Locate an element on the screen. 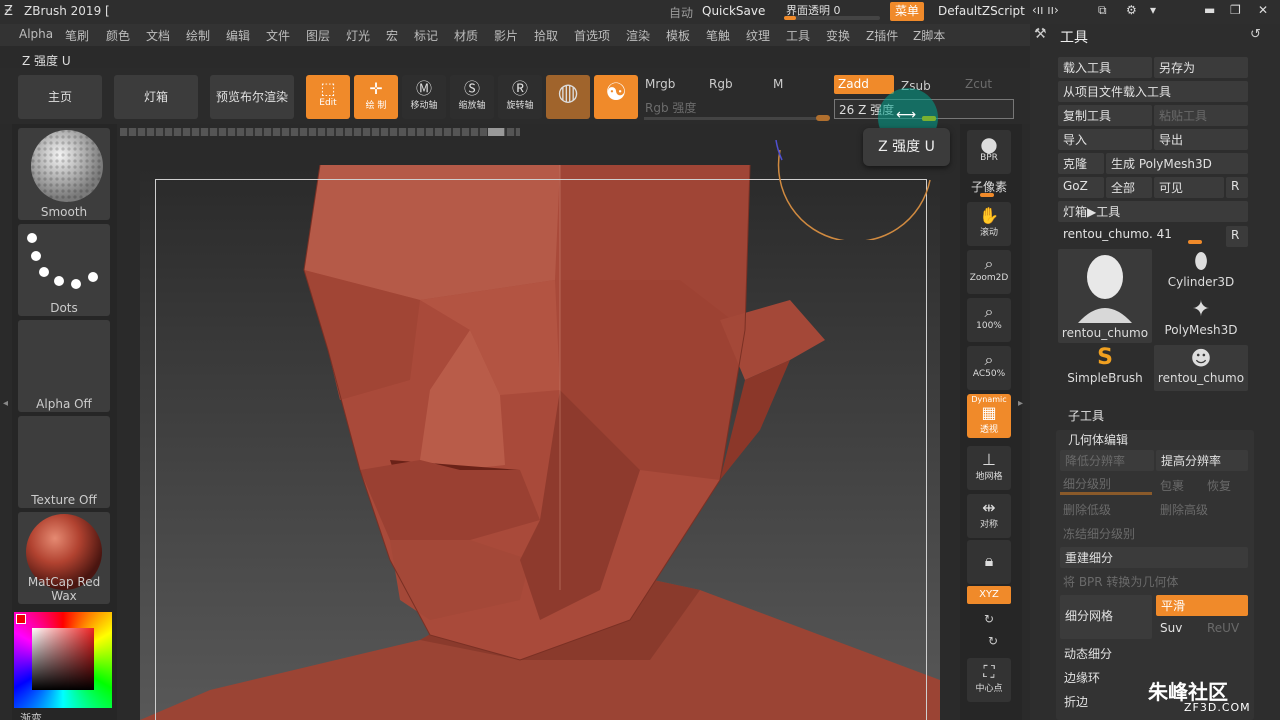 Image resolution: width=1280 pixels, height=720 pixels. load-tool-button: 载入工具 is located at coordinates (1105, 67).